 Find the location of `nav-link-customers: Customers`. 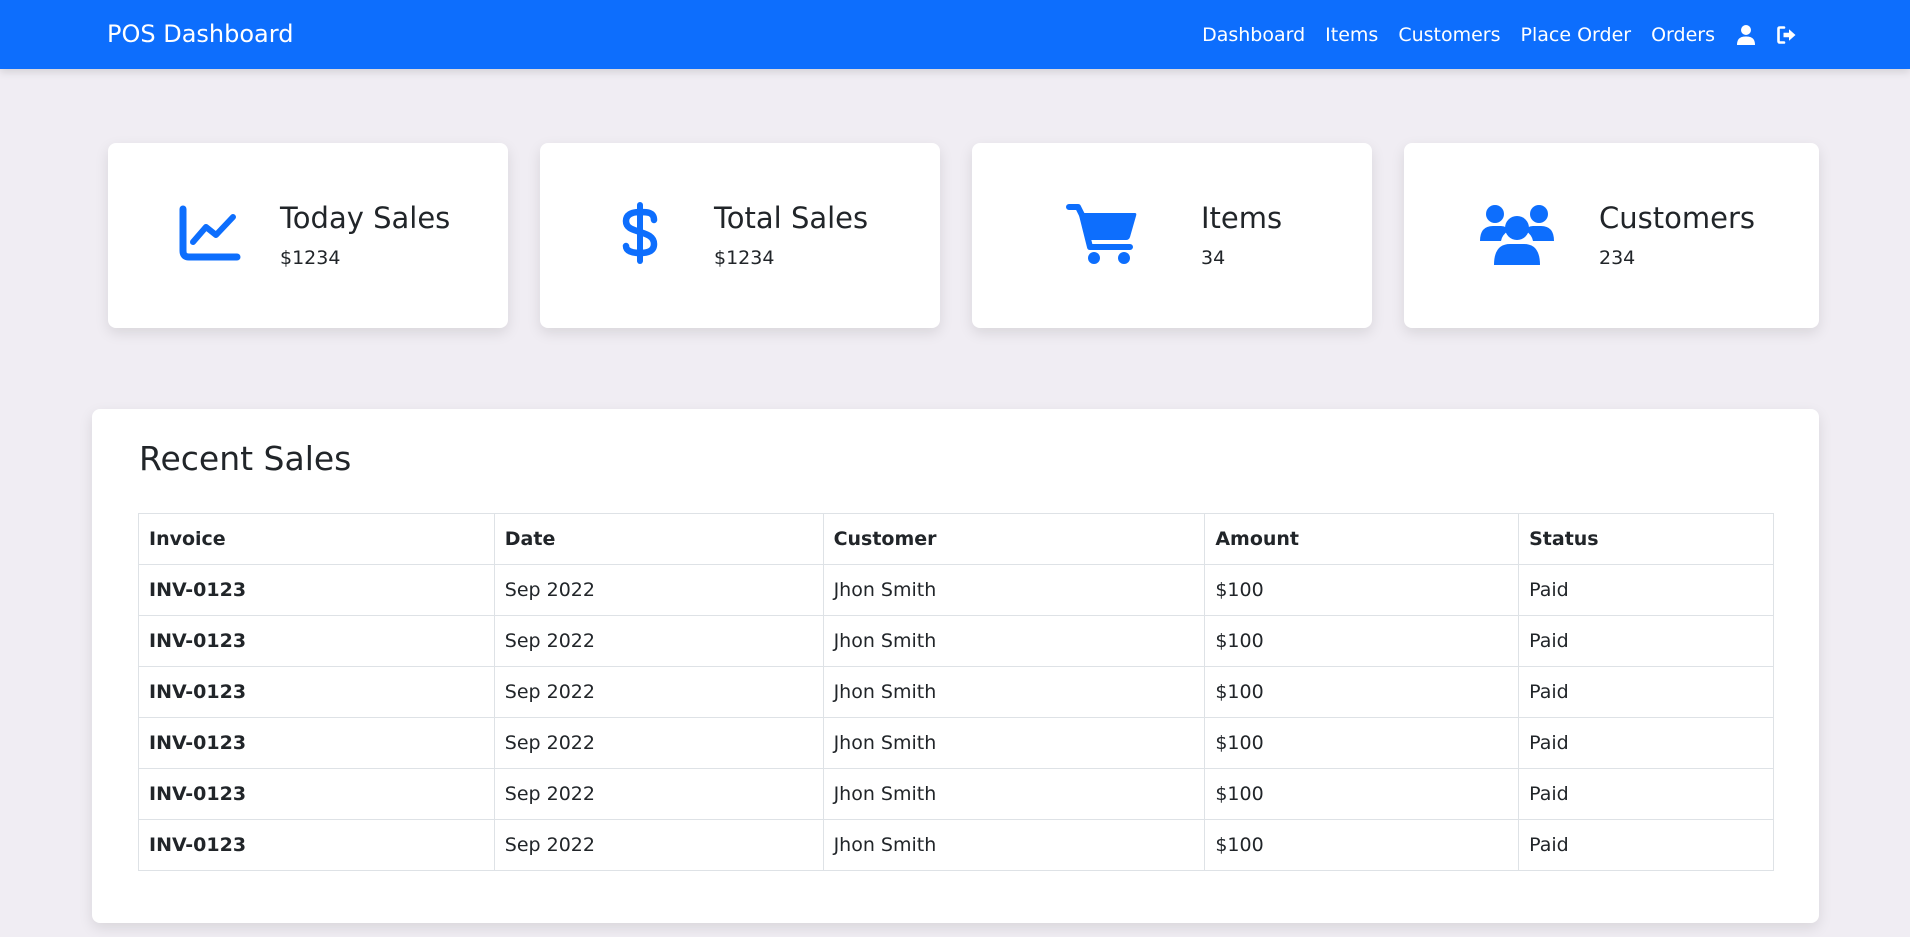

nav-link-customers: Customers is located at coordinates (1449, 35).